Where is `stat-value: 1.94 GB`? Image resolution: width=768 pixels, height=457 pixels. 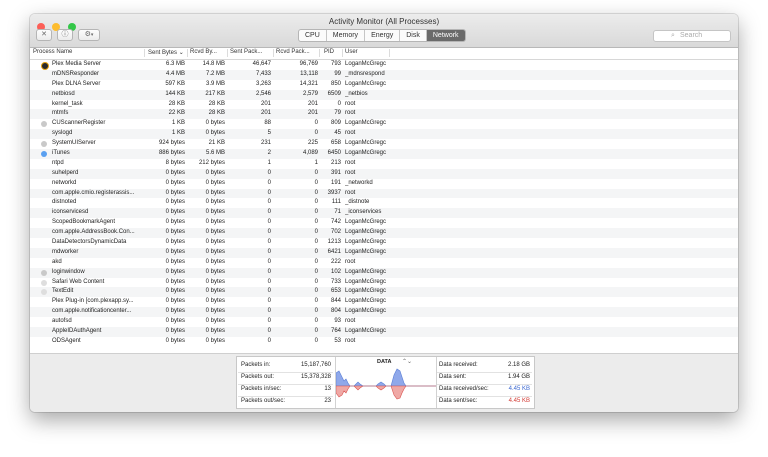 stat-value: 1.94 GB is located at coordinates (518, 377).